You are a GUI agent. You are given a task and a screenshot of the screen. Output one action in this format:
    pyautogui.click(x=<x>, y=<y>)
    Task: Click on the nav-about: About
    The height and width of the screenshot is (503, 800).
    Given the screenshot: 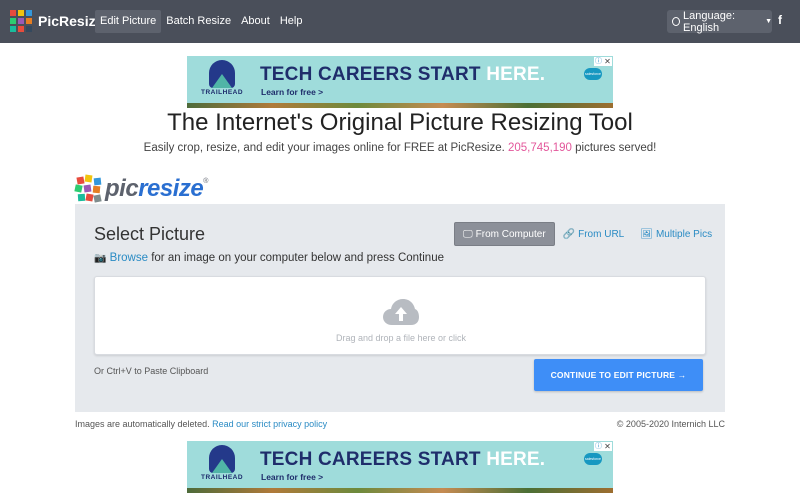 What is the action you would take?
    pyautogui.click(x=255, y=21)
    